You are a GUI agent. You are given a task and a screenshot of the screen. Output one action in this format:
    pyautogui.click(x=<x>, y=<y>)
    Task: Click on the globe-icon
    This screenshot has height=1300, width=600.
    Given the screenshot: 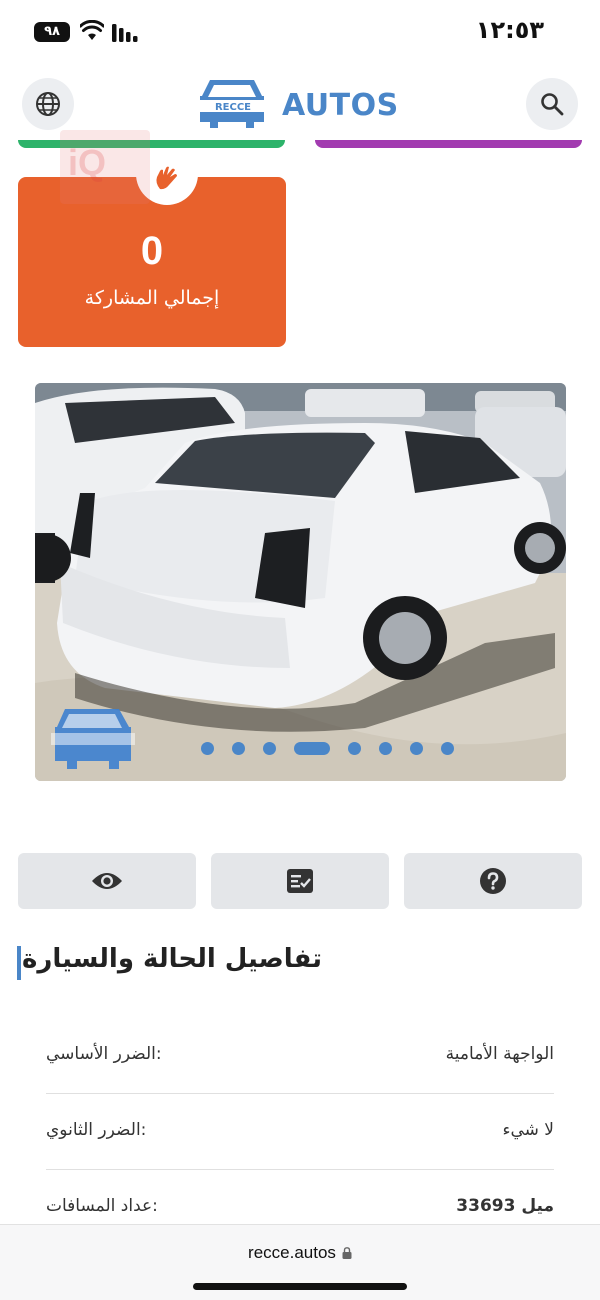 What is the action you would take?
    pyautogui.click(x=48, y=104)
    